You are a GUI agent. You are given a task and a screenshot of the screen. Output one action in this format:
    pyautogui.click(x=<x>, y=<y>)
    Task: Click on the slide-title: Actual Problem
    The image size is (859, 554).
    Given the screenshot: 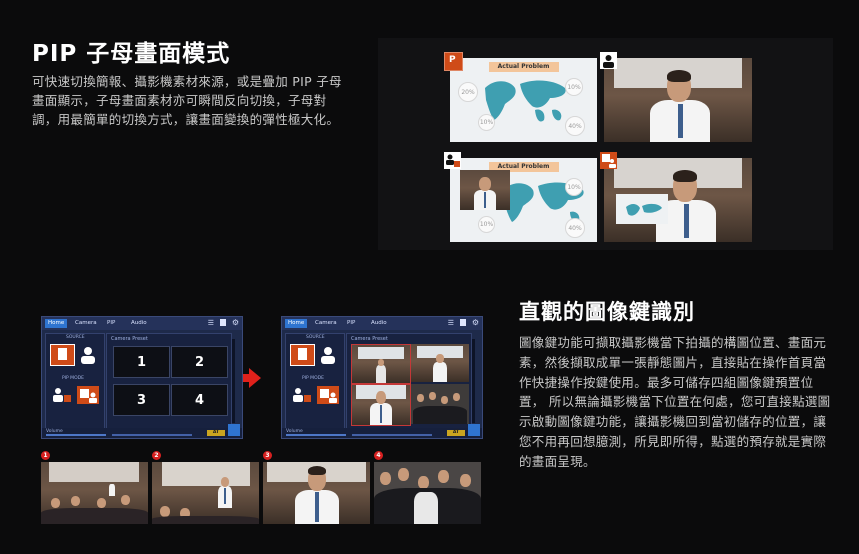 What is the action you would take?
    pyautogui.click(x=523, y=67)
    